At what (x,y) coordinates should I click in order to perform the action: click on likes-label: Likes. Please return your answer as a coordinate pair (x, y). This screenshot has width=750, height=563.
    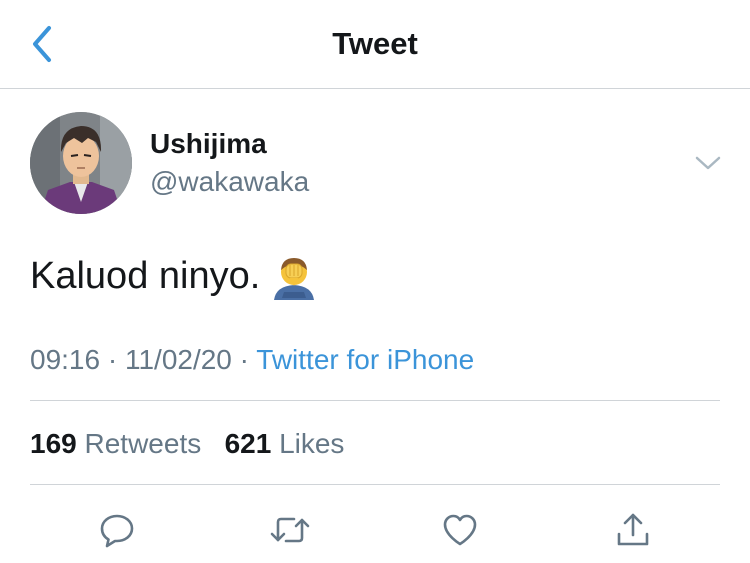
    Looking at the image, I should click on (312, 443).